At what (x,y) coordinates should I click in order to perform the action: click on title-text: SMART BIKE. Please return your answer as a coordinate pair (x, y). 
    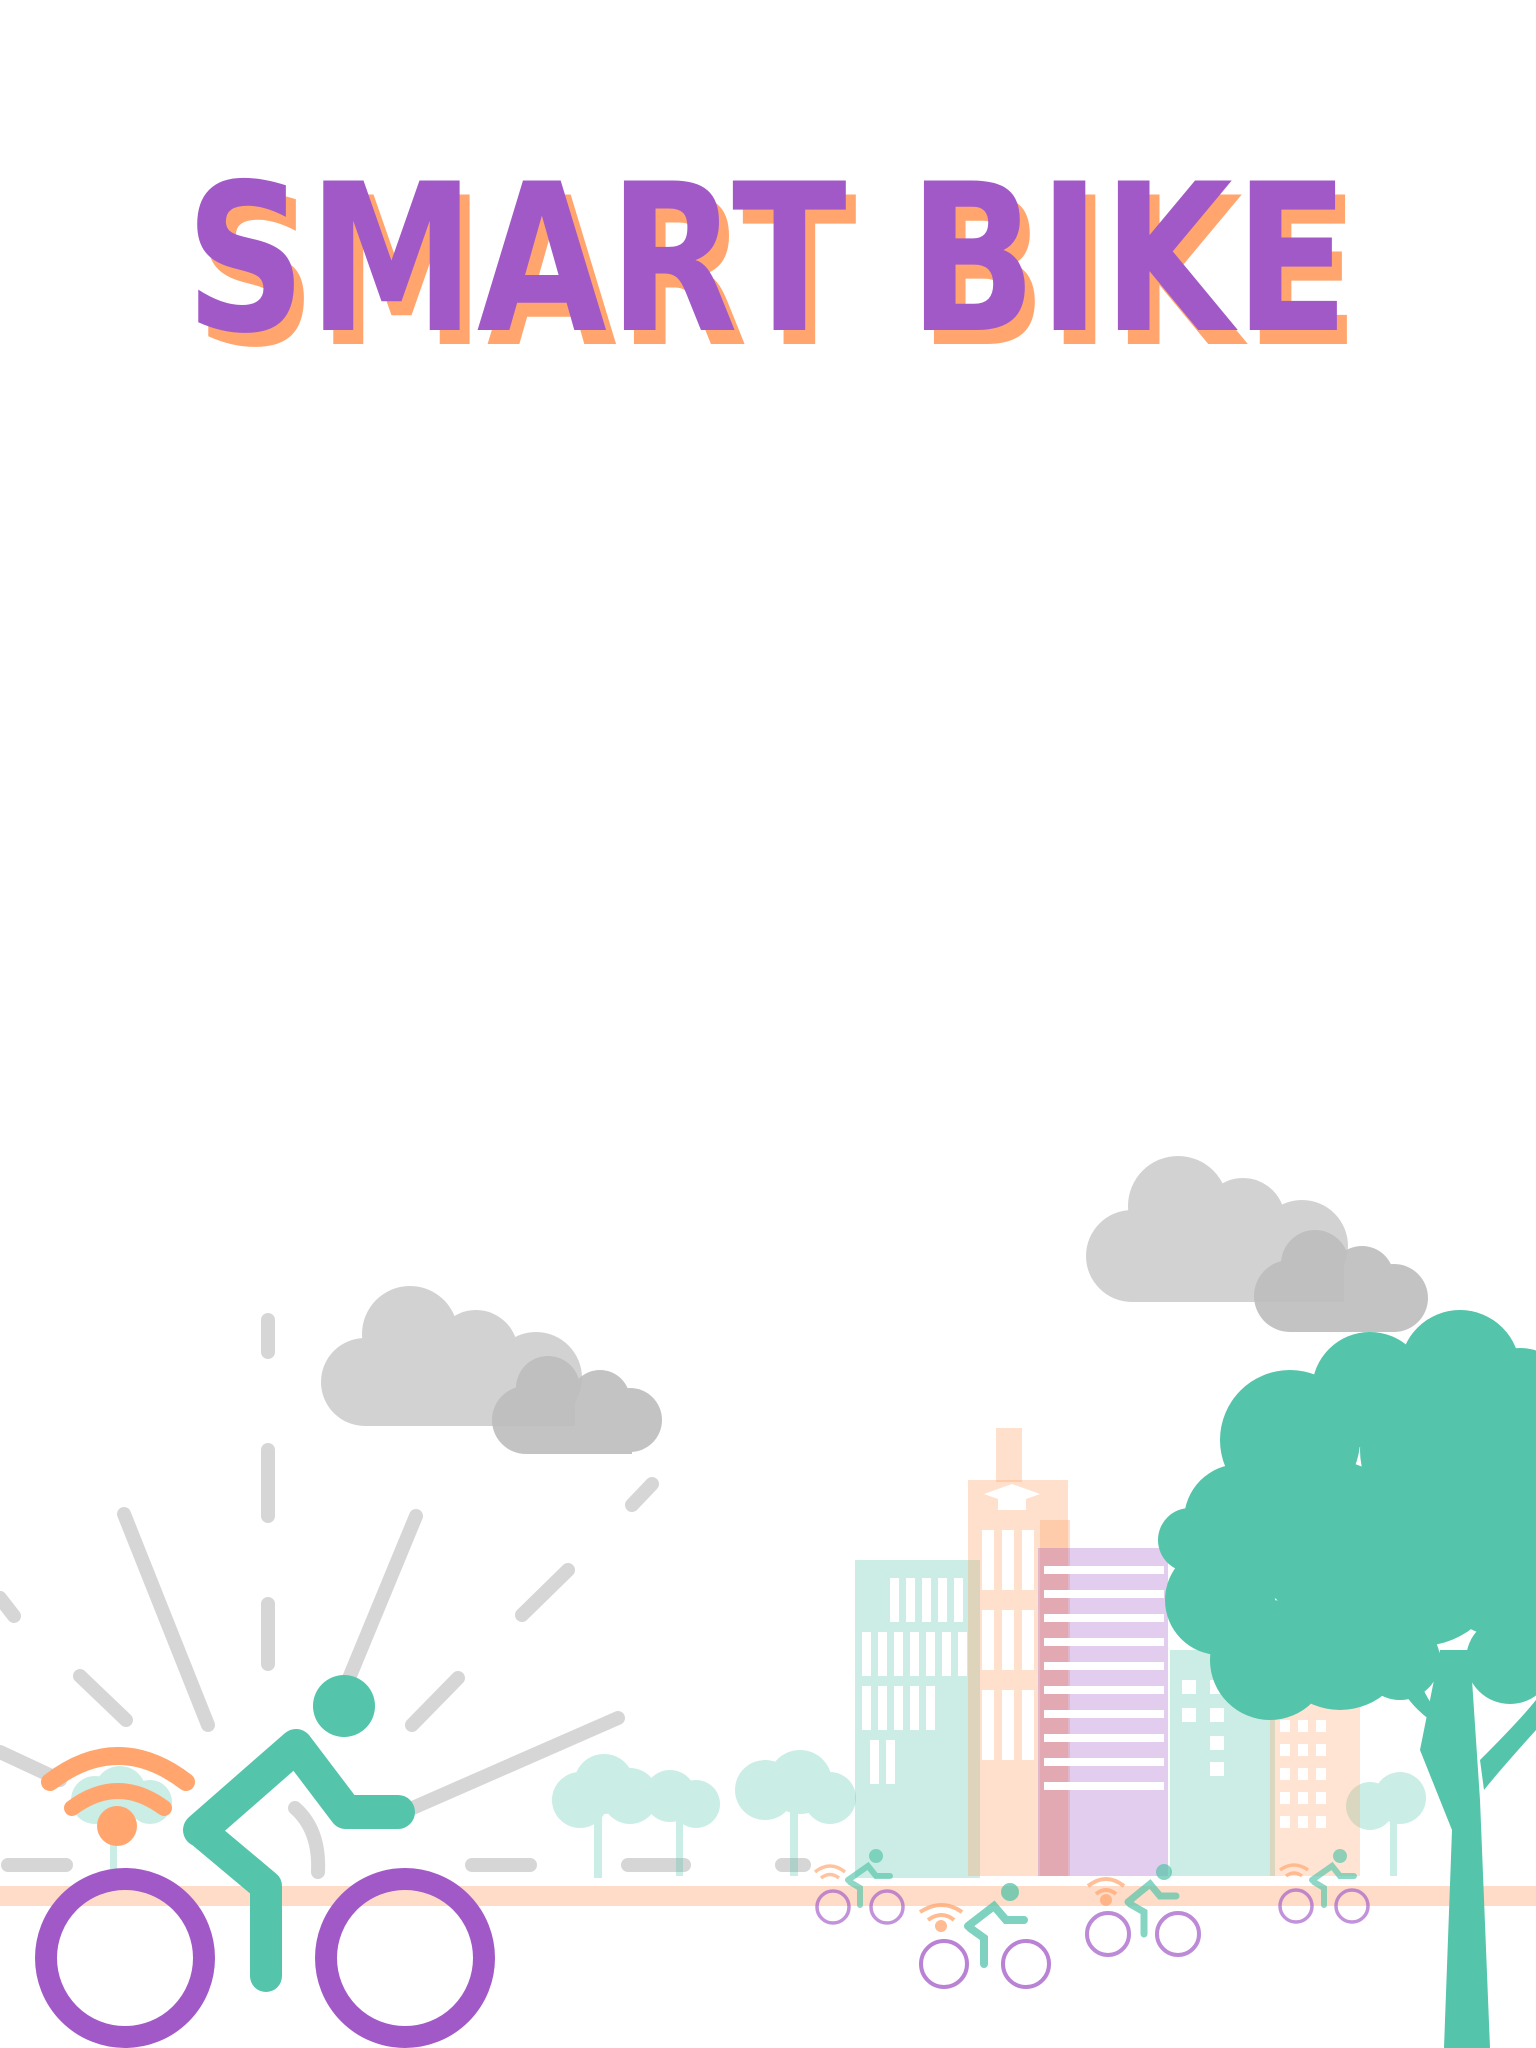
    Looking at the image, I should click on (768, 260).